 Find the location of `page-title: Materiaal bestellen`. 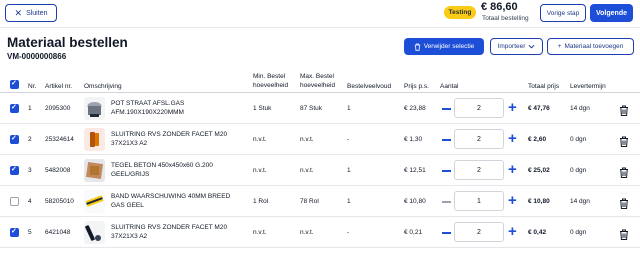

page-title: Materiaal bestellen is located at coordinates (67, 42).